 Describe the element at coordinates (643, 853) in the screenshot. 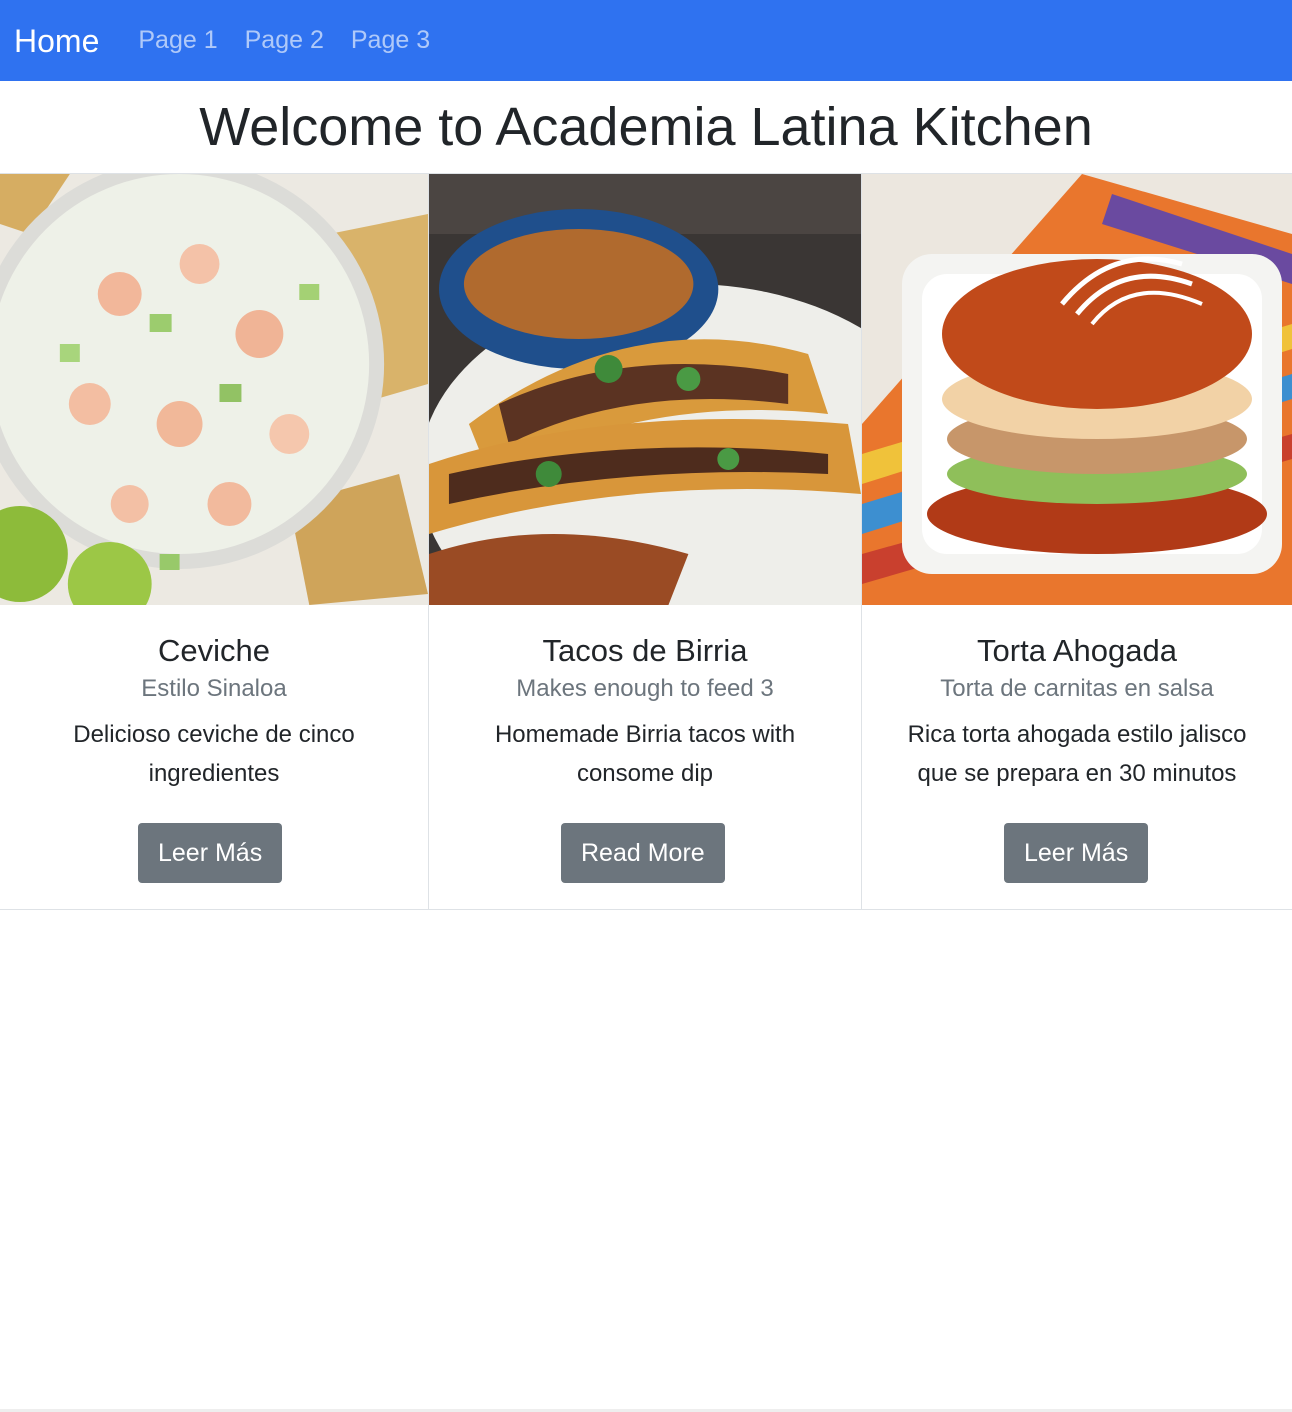

I see `read-more-button: Read More` at that location.